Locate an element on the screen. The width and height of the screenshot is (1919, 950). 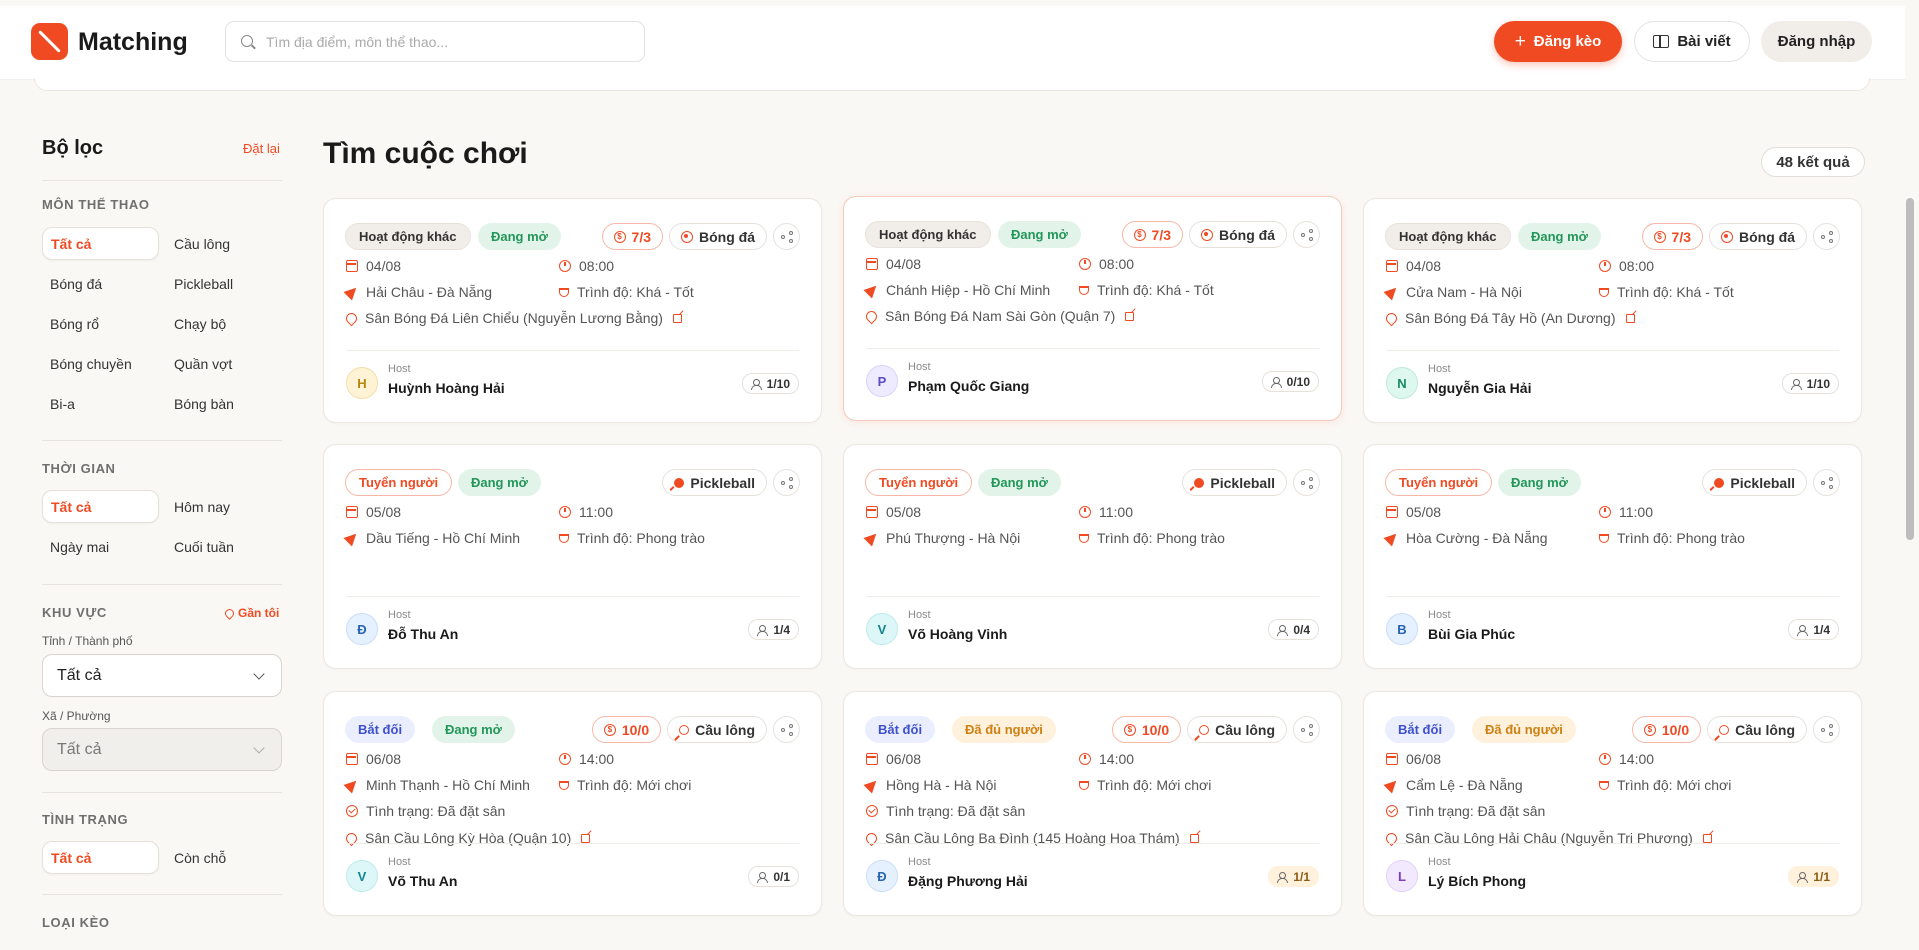
brand-name: Matching is located at coordinates (133, 42).